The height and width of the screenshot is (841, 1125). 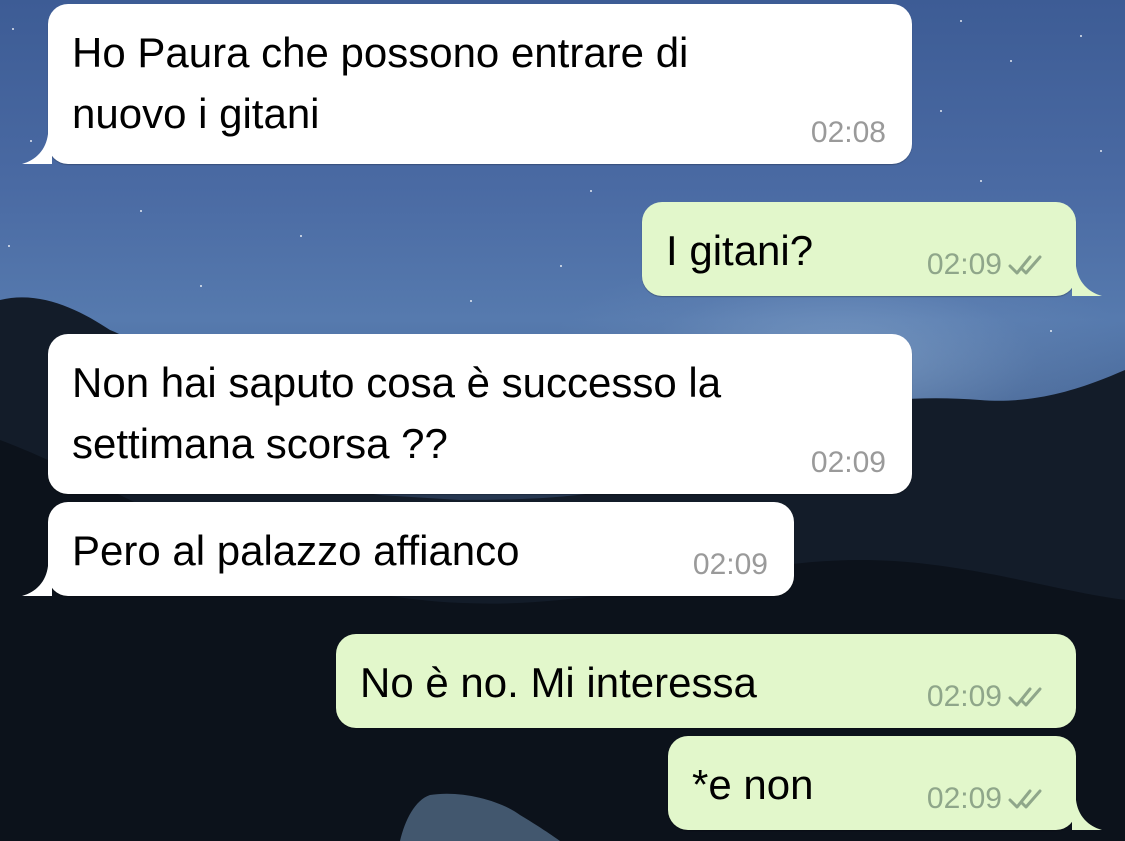 What do you see at coordinates (872, 249) in the screenshot?
I see `message-bubble-outgoing: I gitani? 02:09` at bounding box center [872, 249].